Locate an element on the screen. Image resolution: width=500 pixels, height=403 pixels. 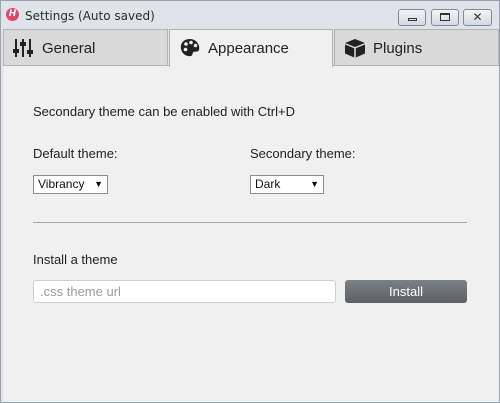
app-logo-icon: H is located at coordinates (12, 14).